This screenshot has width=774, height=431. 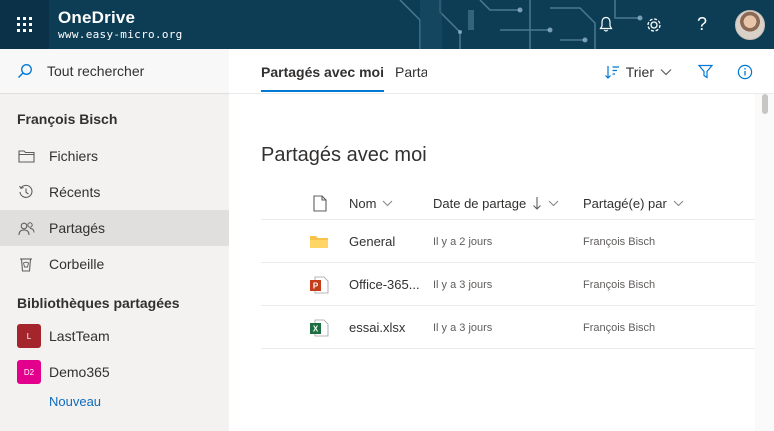 I want to click on library-badge: D2, so click(x=29, y=372).